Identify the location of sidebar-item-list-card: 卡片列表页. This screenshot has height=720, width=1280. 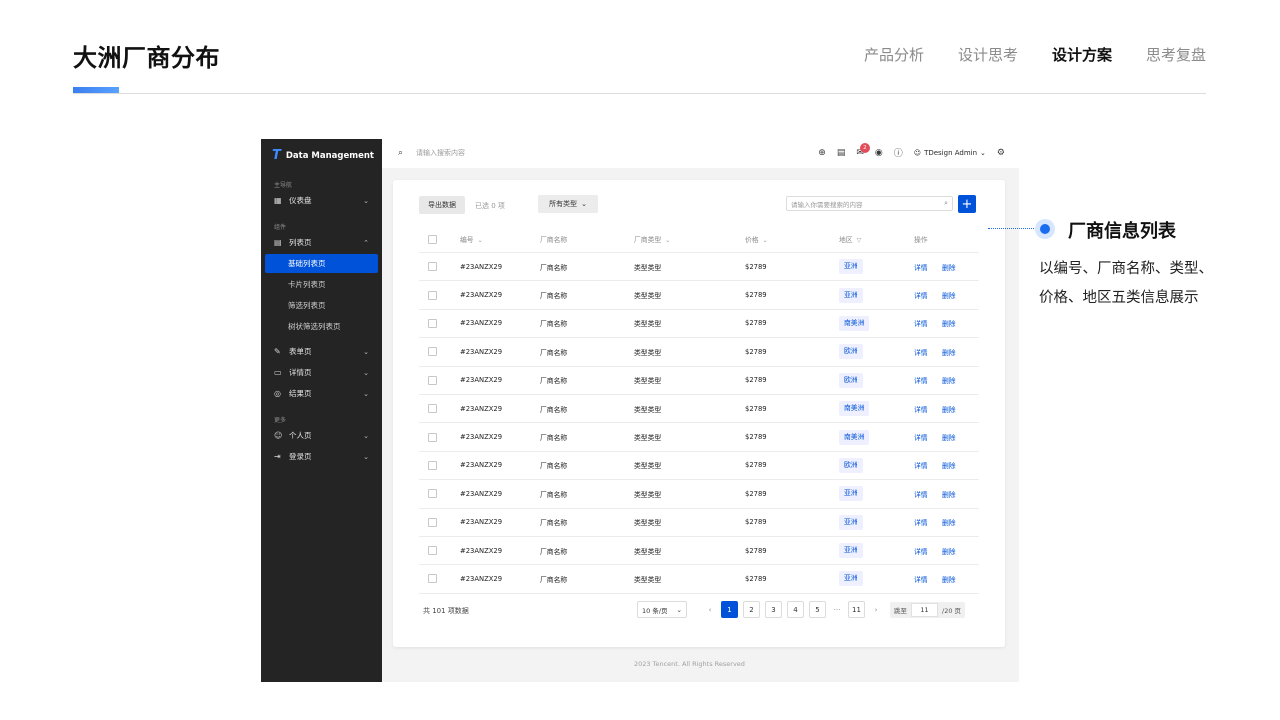
(321, 284).